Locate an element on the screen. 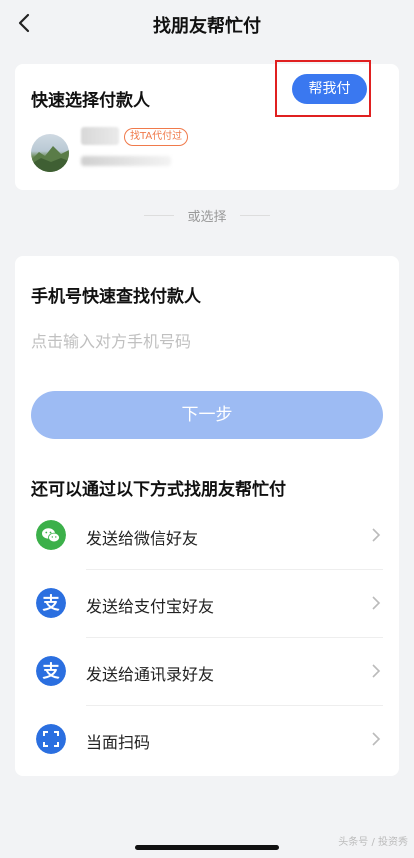 This screenshot has width=414, height=858. watermark: 头条号 / 投资秀 is located at coordinates (373, 842).